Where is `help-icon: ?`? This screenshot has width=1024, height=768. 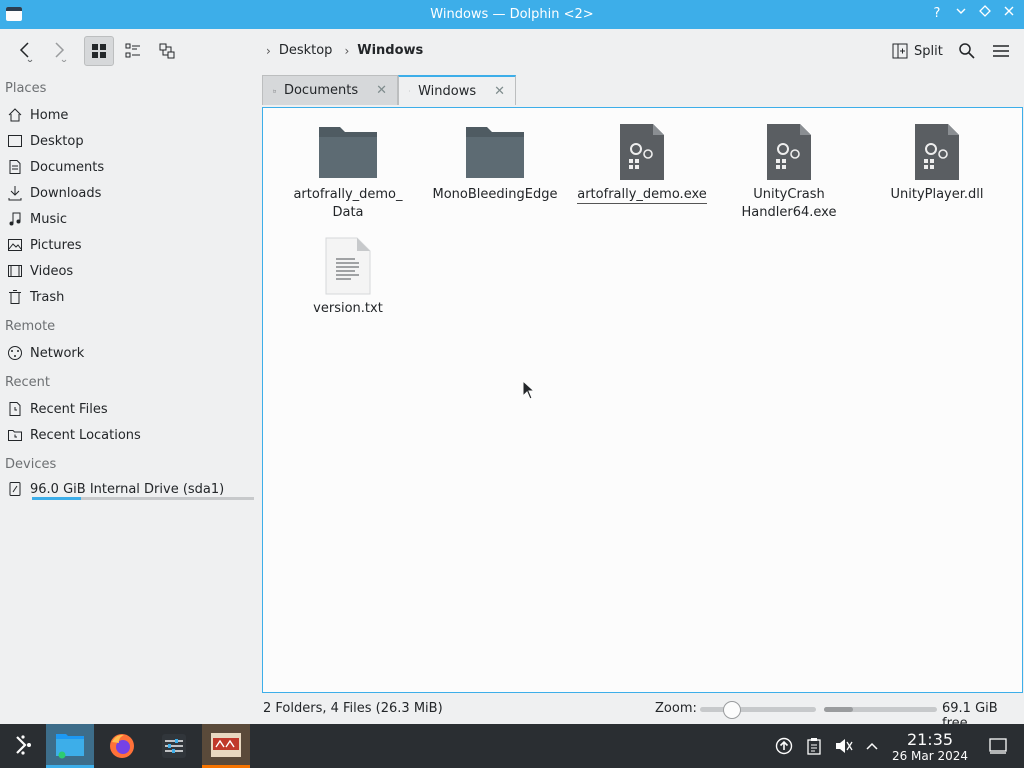
help-icon: ? is located at coordinates (937, 14).